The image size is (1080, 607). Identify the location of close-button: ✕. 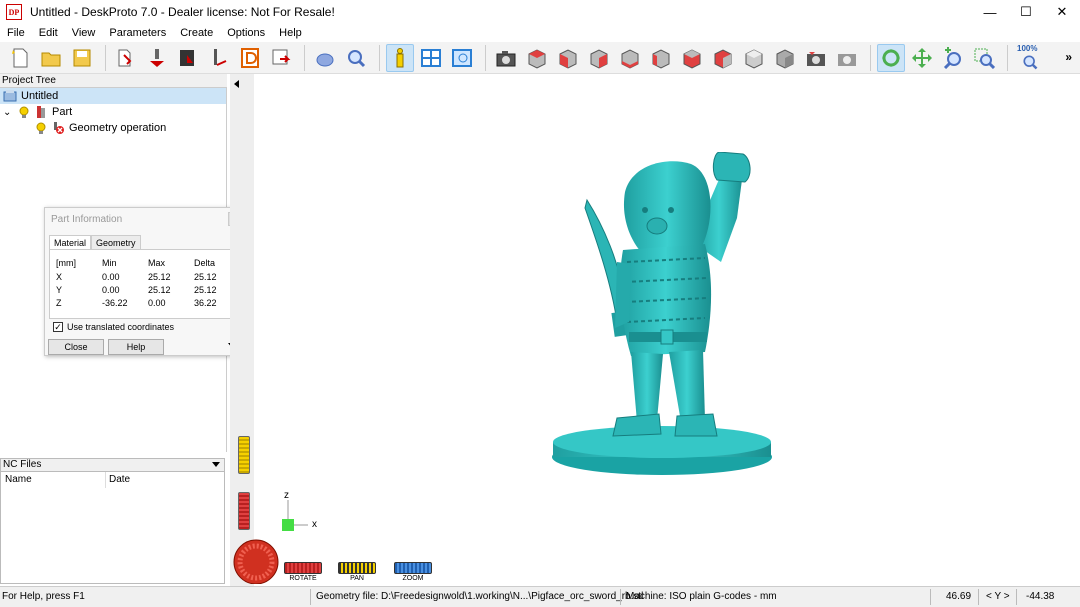
(1062, 12).